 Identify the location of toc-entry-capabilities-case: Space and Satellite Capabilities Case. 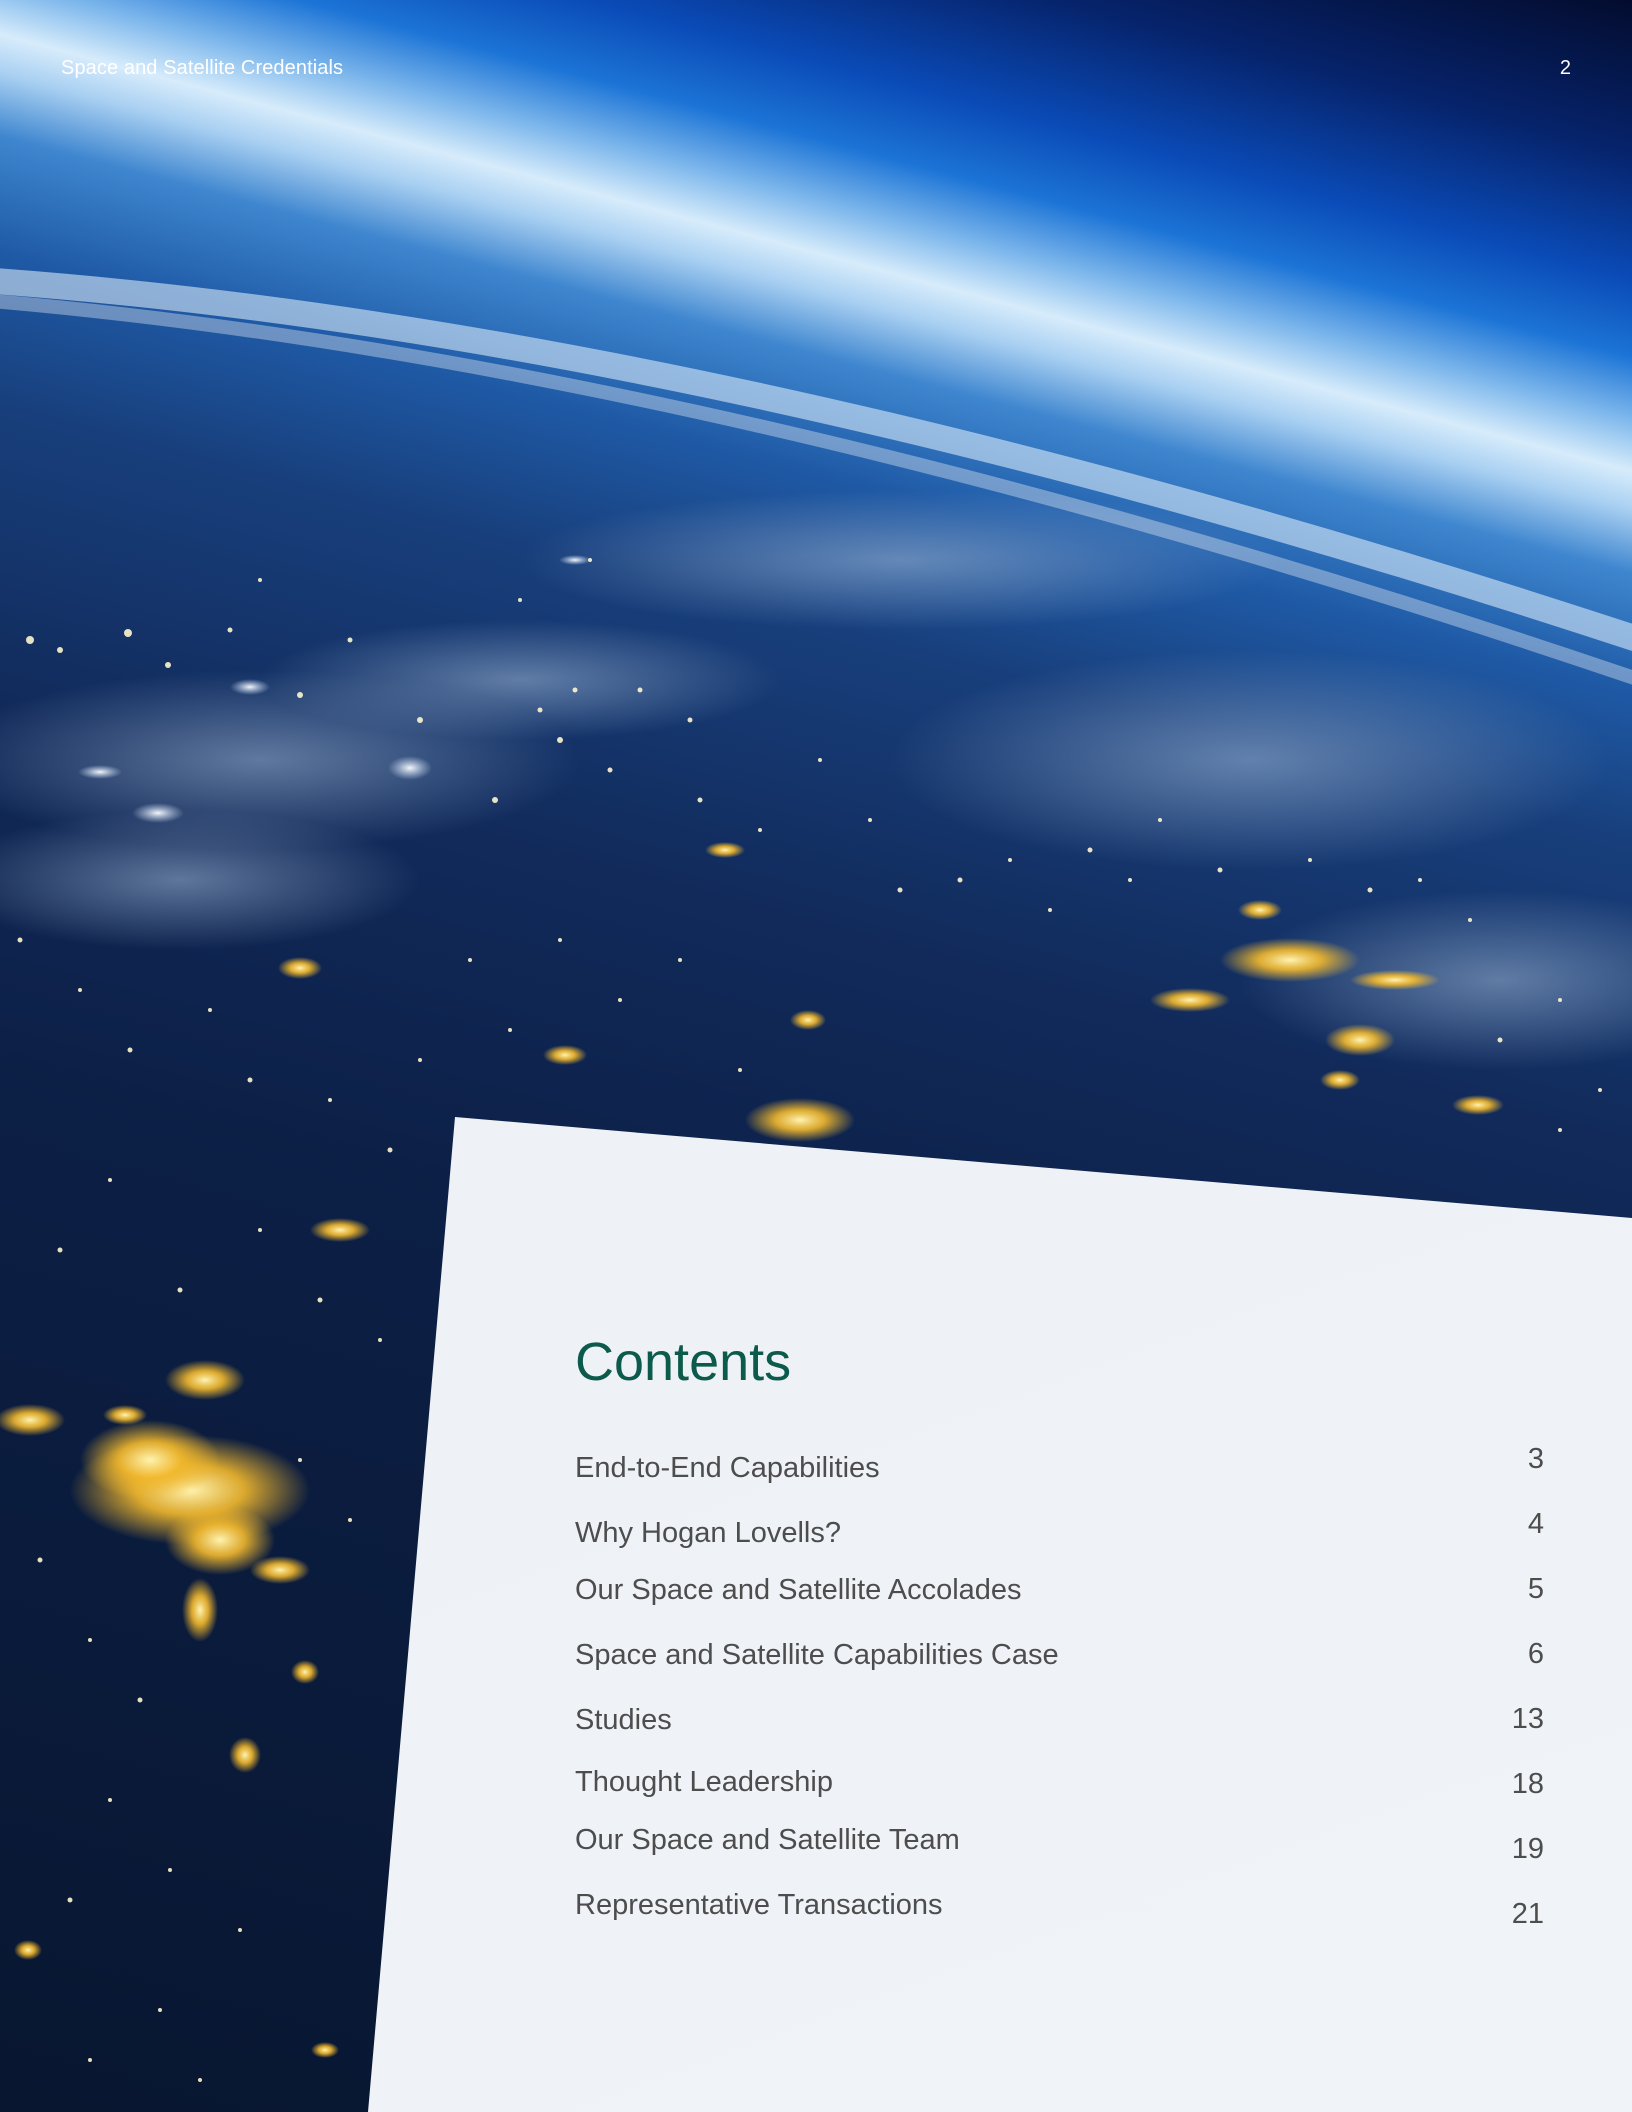
(817, 1655).